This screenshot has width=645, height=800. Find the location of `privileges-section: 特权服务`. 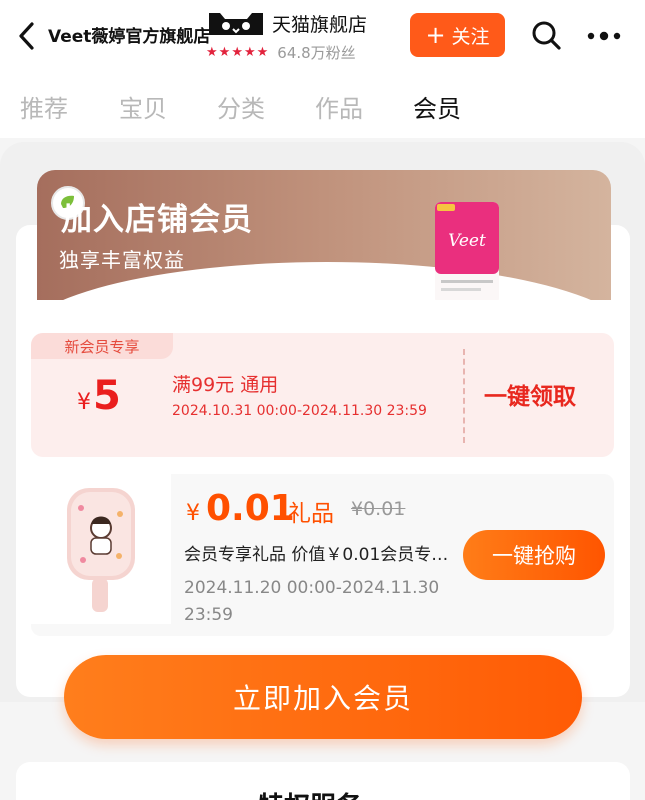

privileges-section: 特权服务 is located at coordinates (323, 781).